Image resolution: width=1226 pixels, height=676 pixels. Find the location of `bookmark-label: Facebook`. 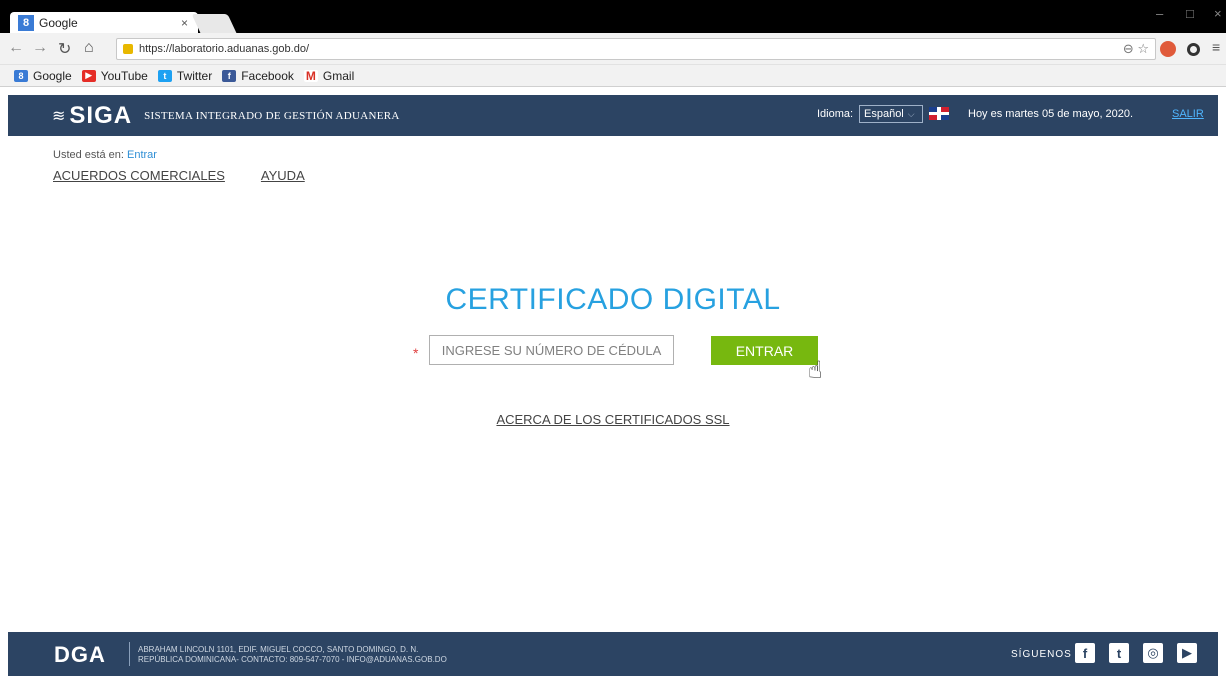

bookmark-label: Facebook is located at coordinates (267, 75).